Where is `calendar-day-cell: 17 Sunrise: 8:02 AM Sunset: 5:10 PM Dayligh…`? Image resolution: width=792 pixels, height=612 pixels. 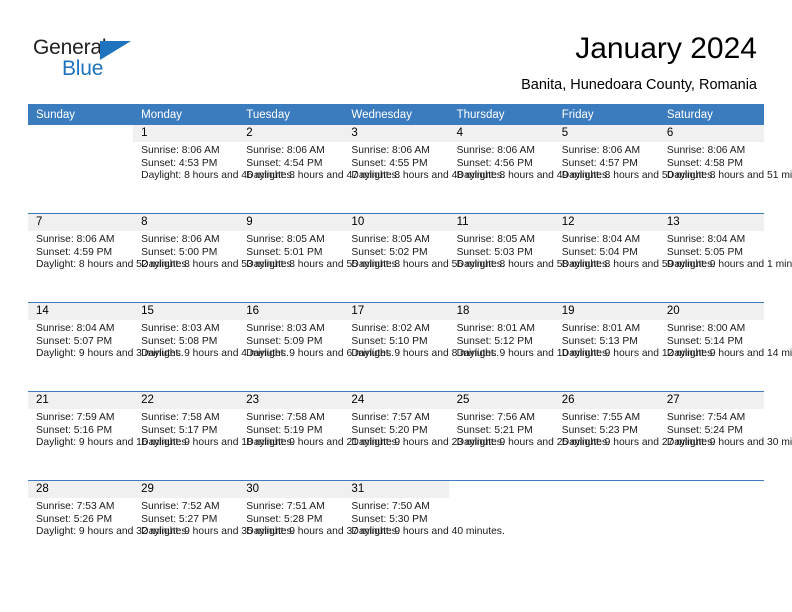 calendar-day-cell: 17 Sunrise: 8:02 AM Sunset: 5:10 PM Dayligh… is located at coordinates (421, 347).